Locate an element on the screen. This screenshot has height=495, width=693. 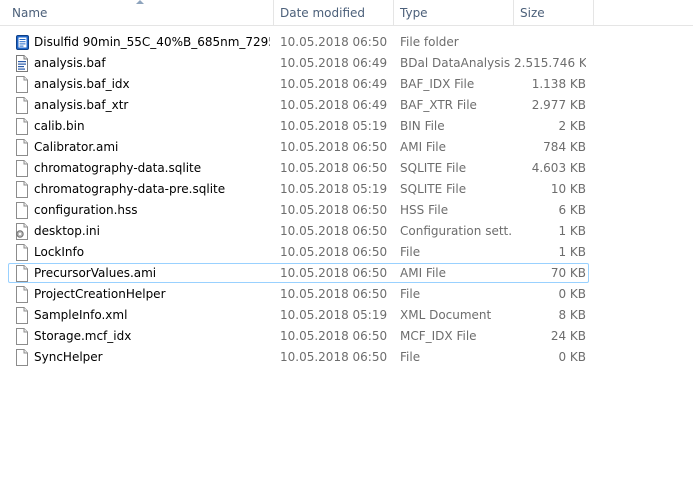
file-type: MCF_IDX File is located at coordinates (438, 336).